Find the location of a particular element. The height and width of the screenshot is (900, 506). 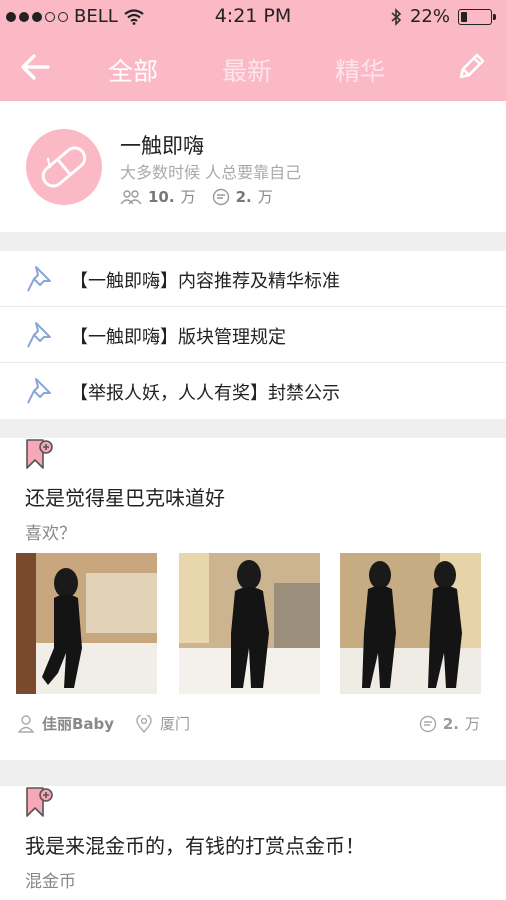

pinned-item: 【举报人妖，人人有奖】封禁公示 is located at coordinates (253, 391).